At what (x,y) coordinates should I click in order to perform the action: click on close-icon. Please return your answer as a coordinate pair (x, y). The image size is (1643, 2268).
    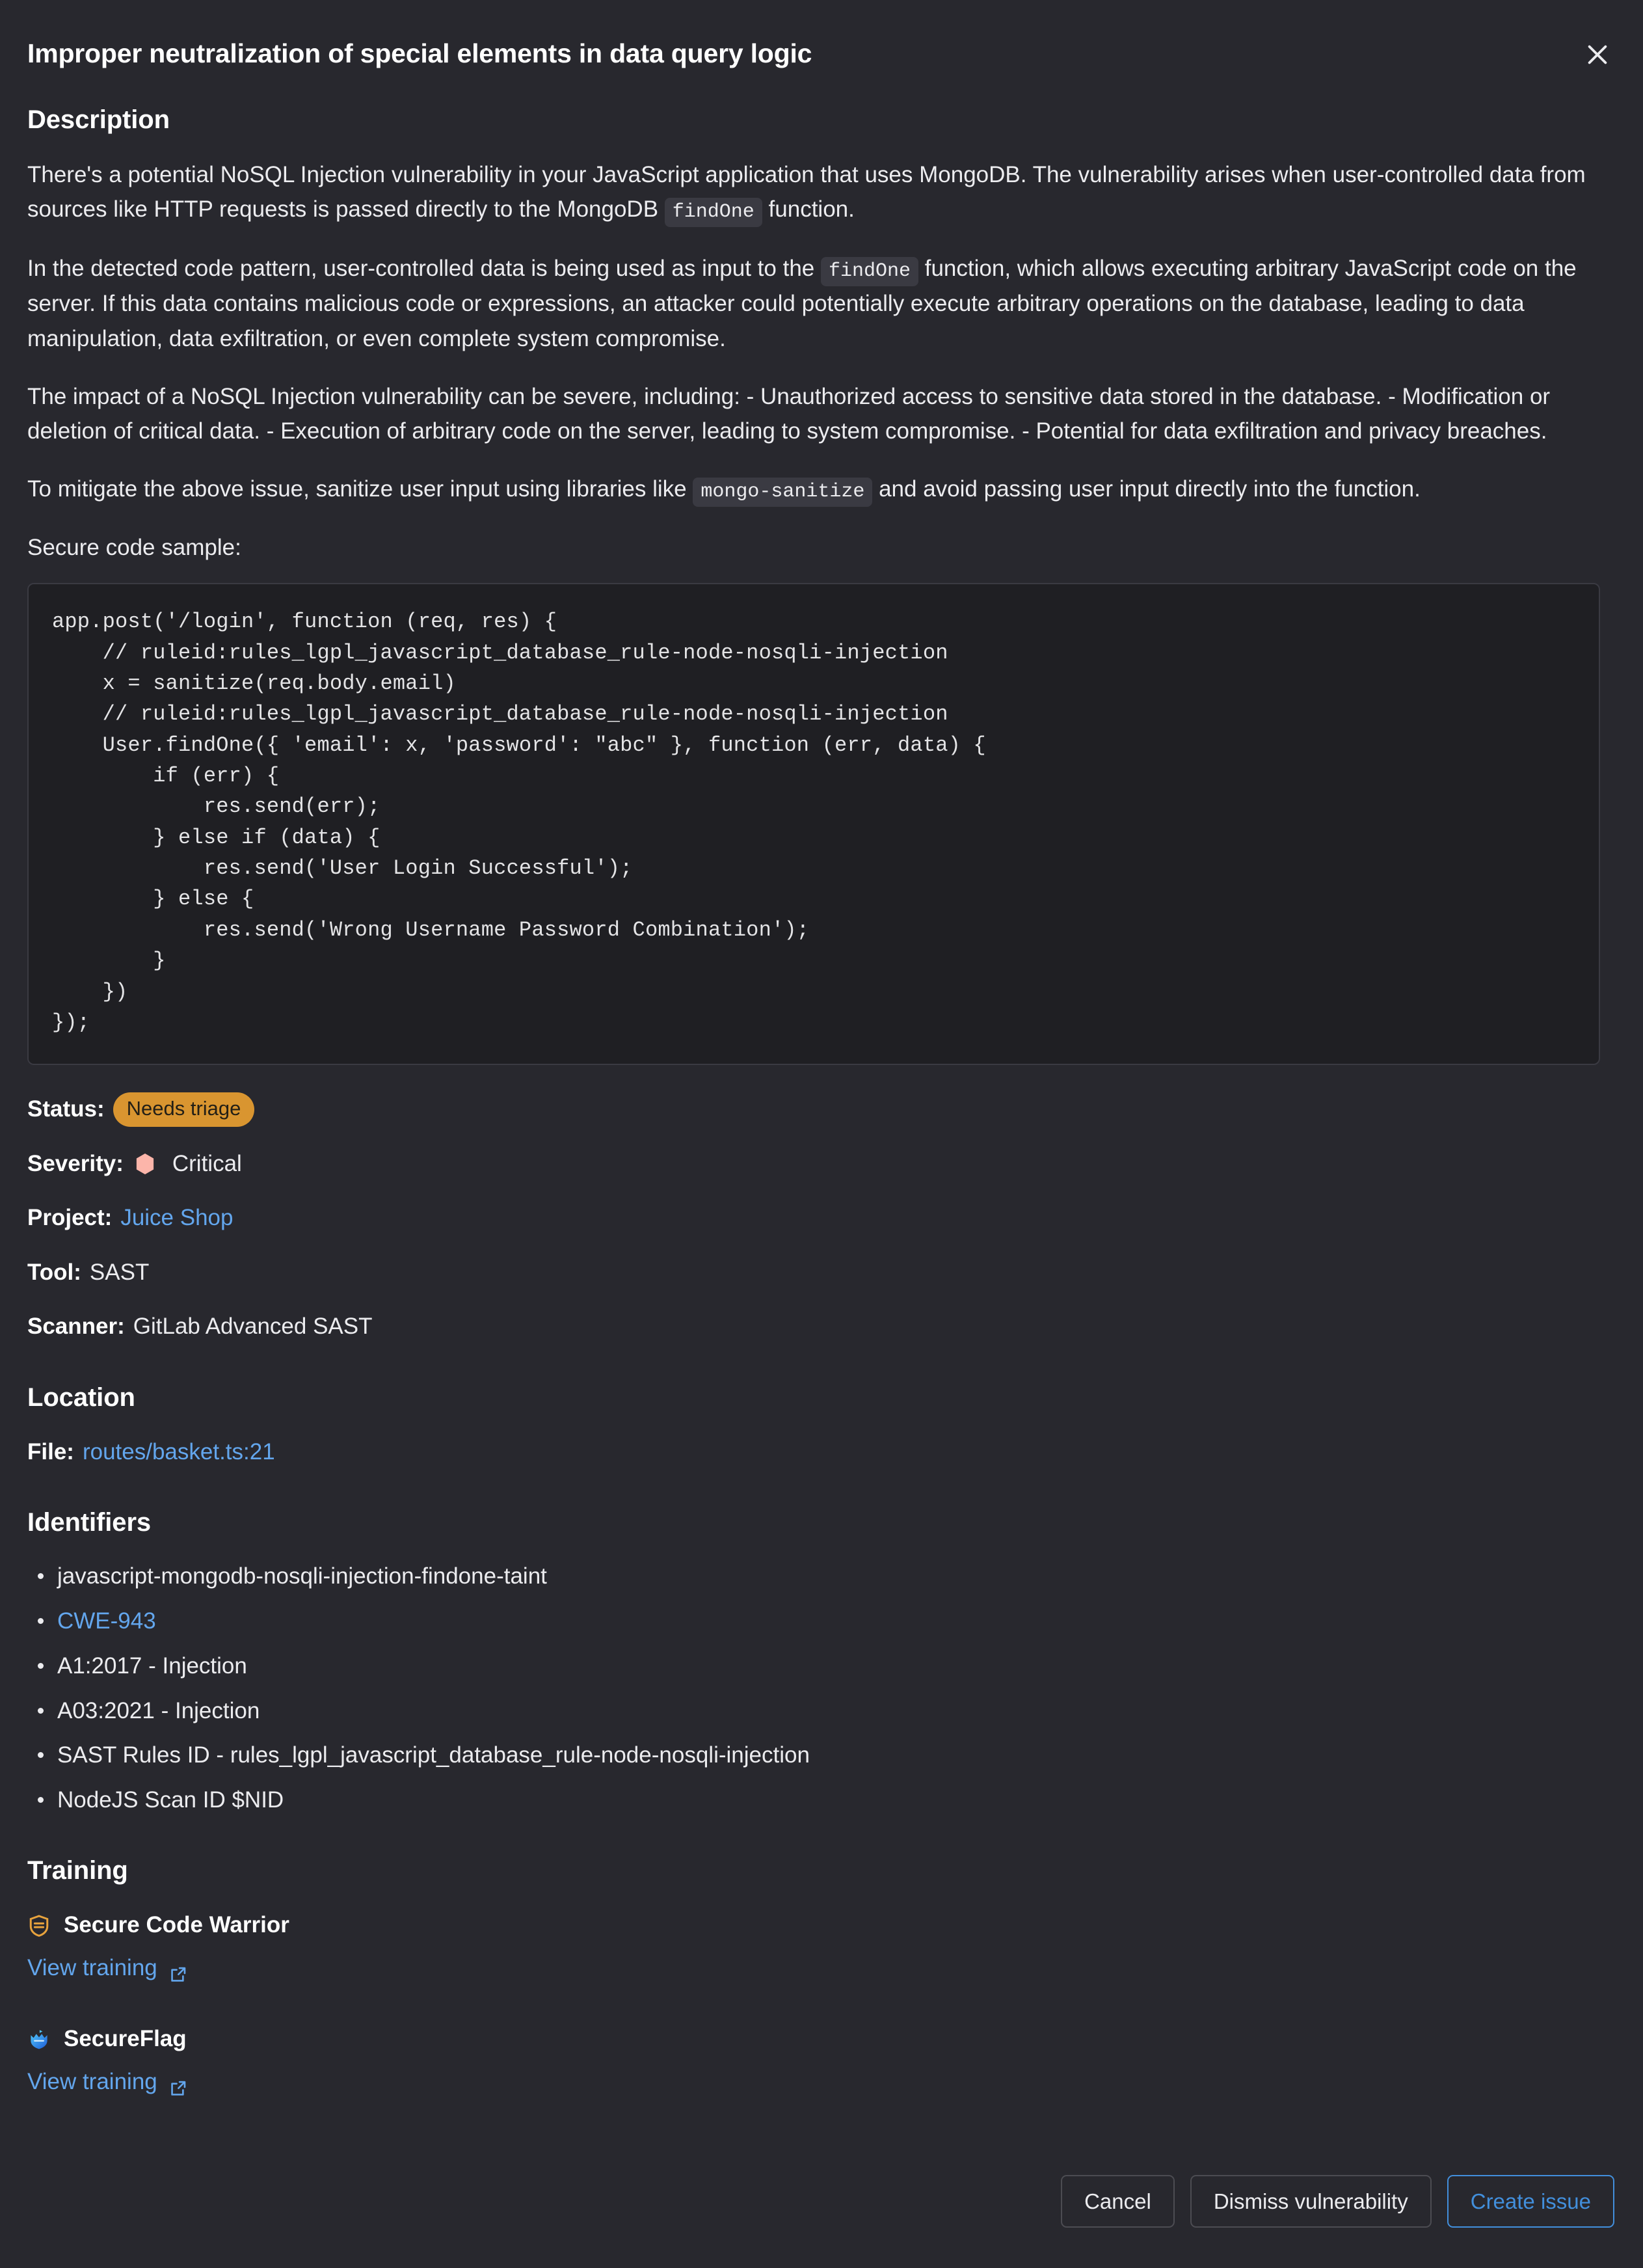
    Looking at the image, I should click on (1597, 54).